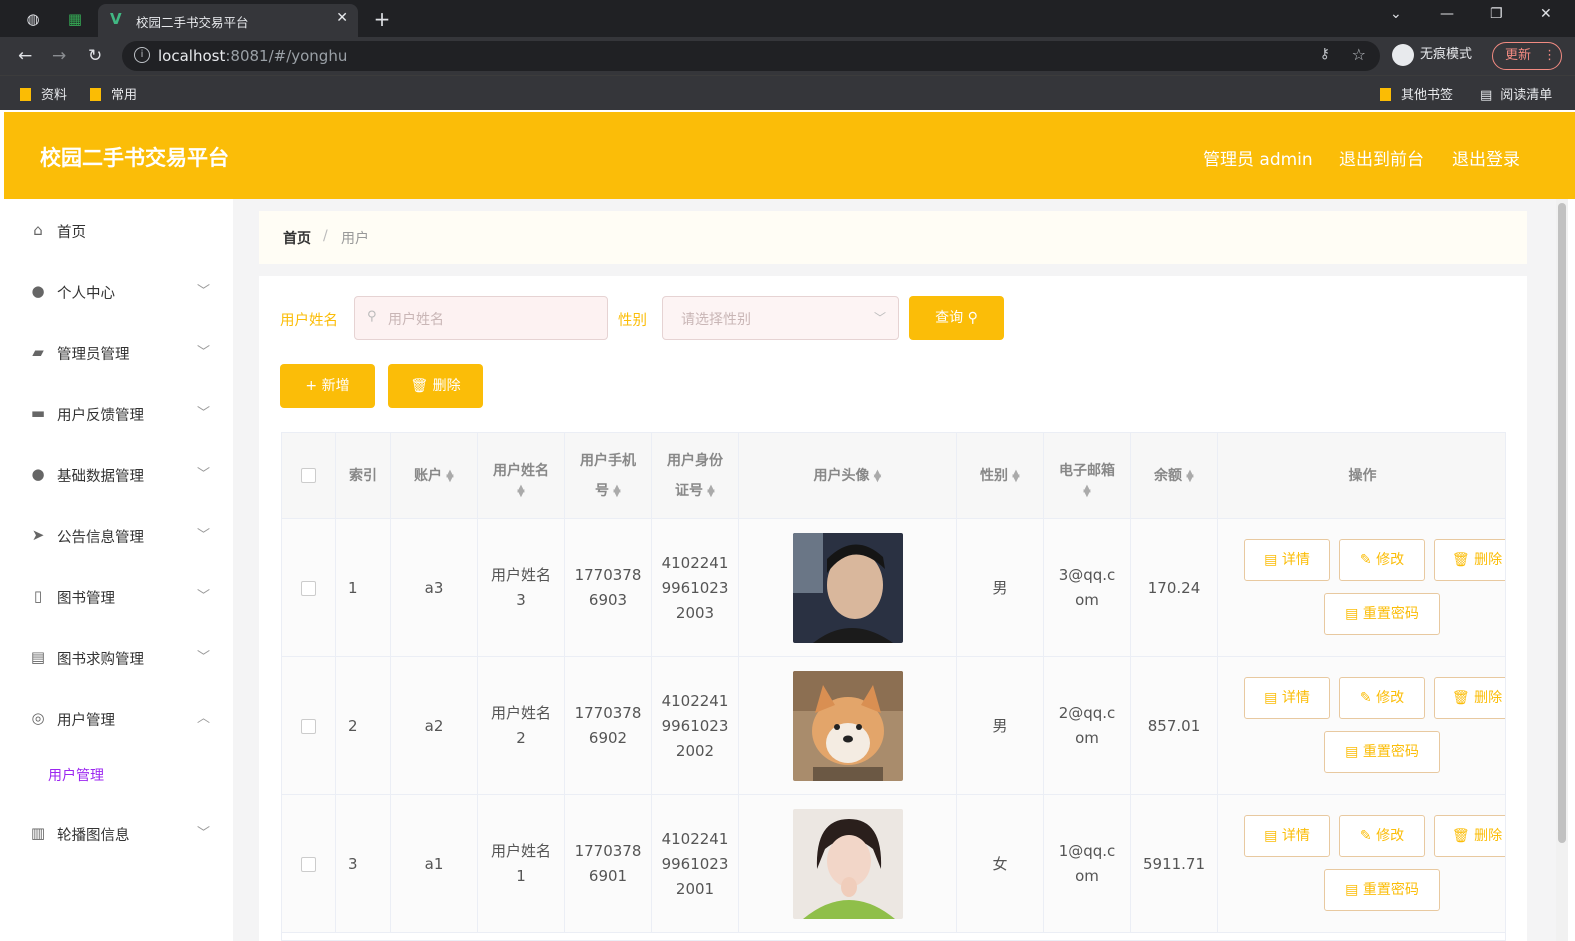 The image size is (1575, 941). What do you see at coordinates (118, 658) in the screenshot?
I see `sidebar-item-book-requests: ▤ 图书求购管理 ﹀` at bounding box center [118, 658].